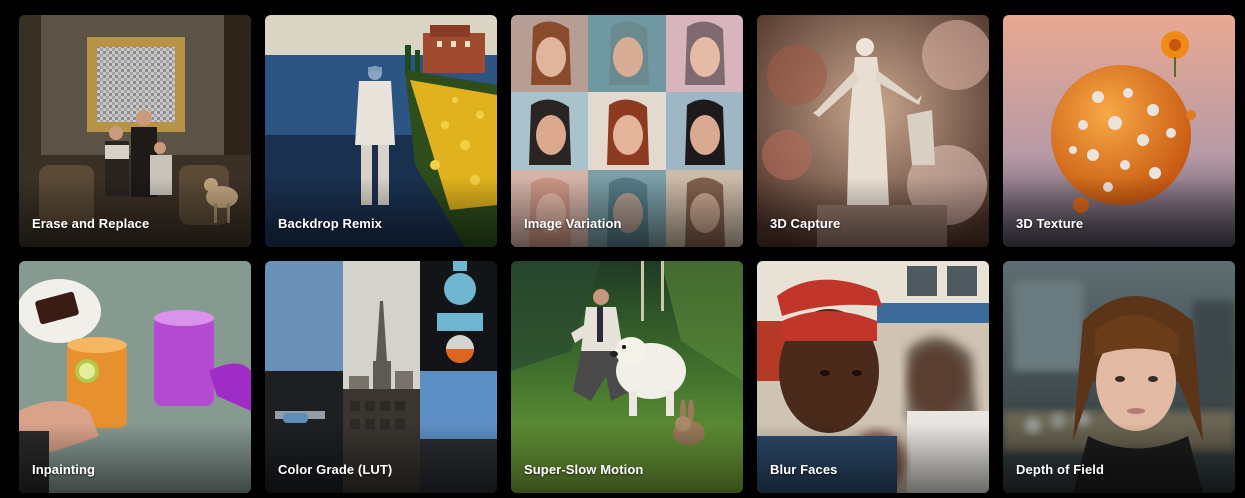  Describe the element at coordinates (584, 469) in the screenshot. I see `tool-label: Super-Slow Motion` at that location.